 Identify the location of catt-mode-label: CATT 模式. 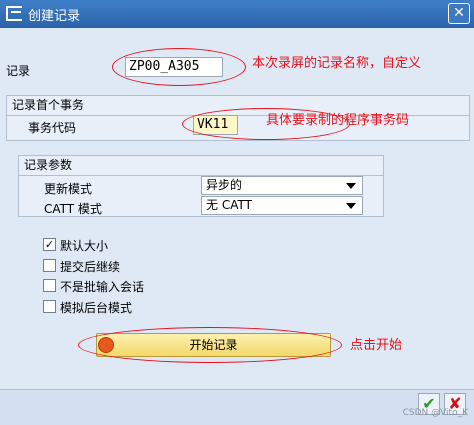
(73, 209).